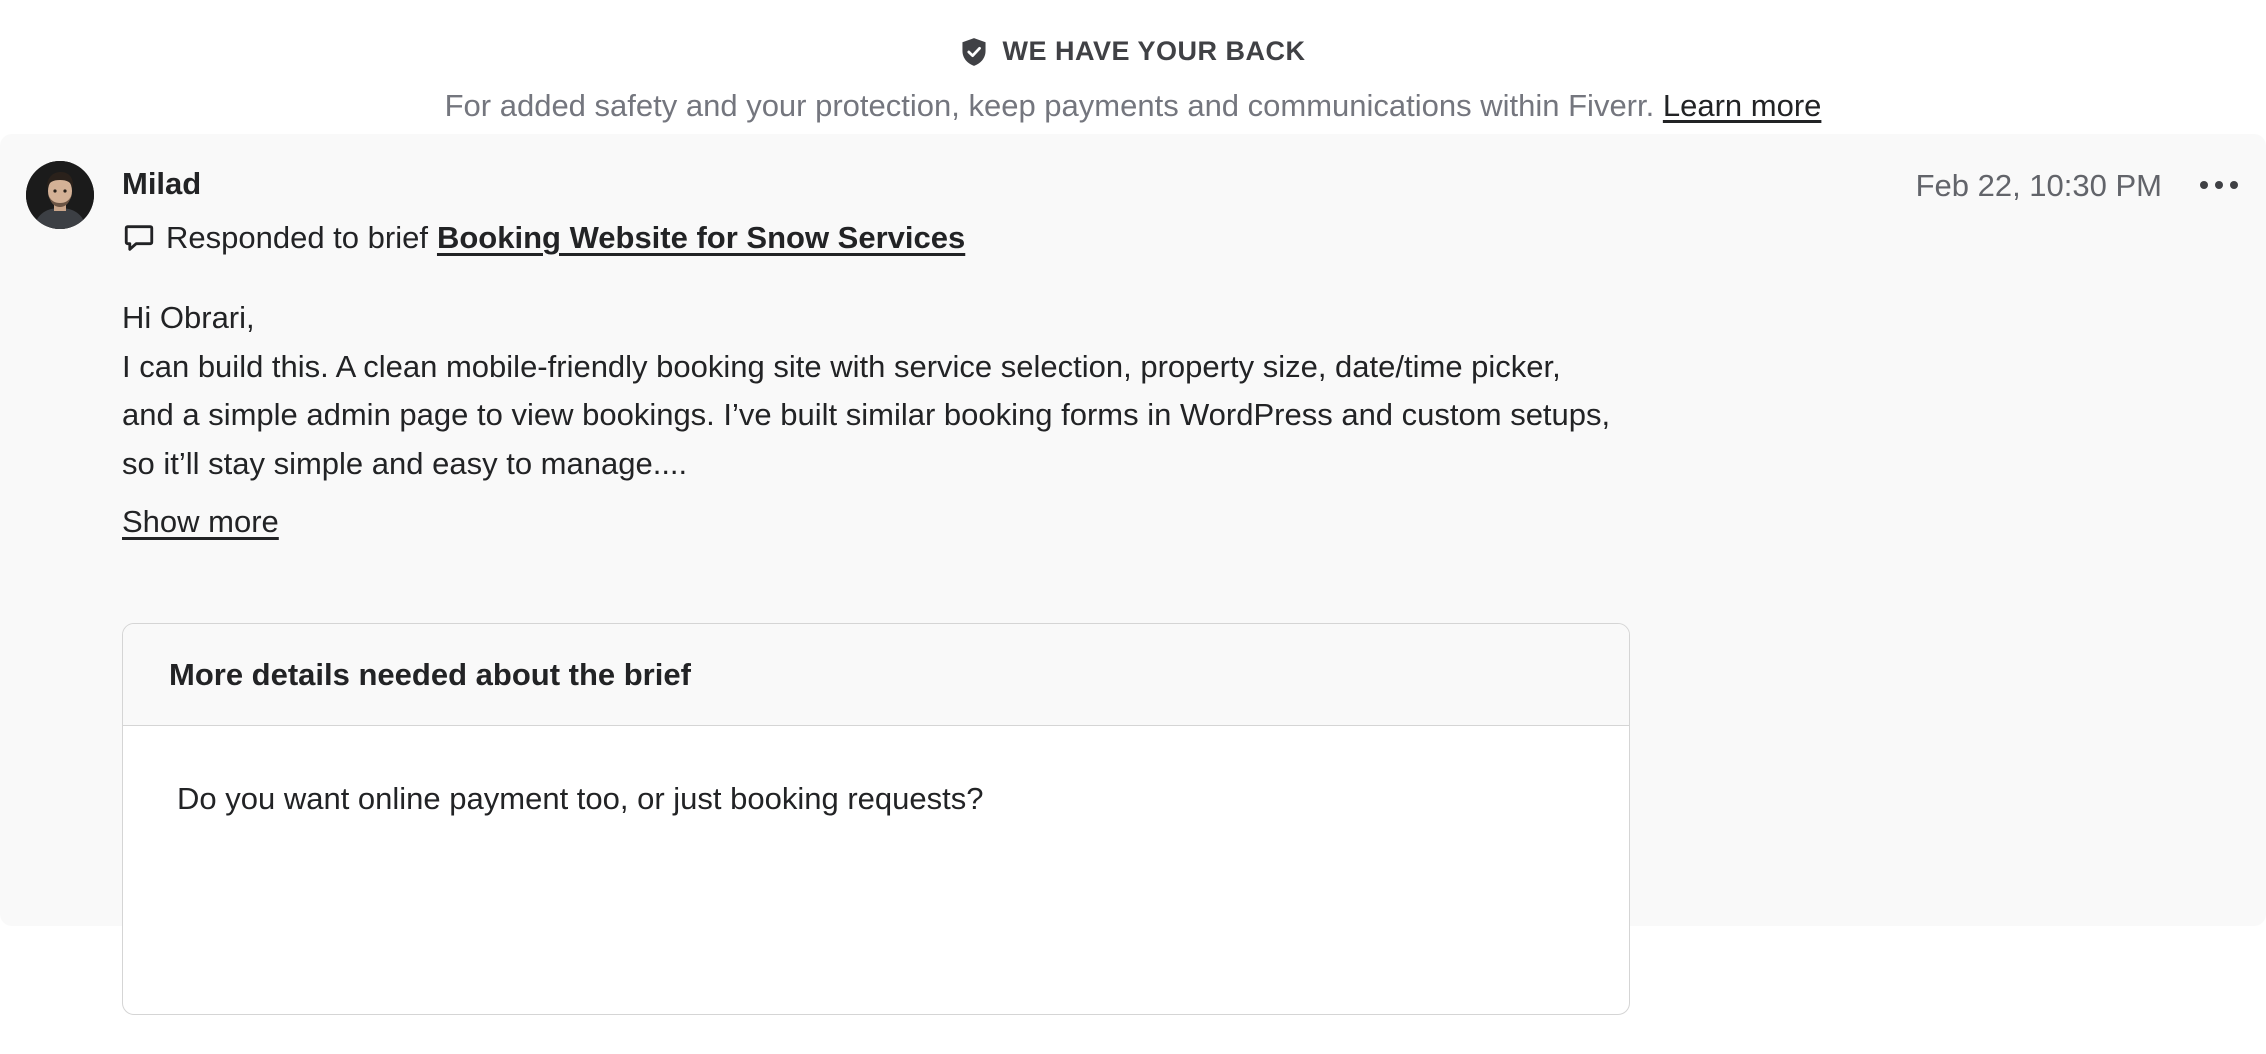  What do you see at coordinates (1742, 105) in the screenshot?
I see `learn-more-link: Learn more` at bounding box center [1742, 105].